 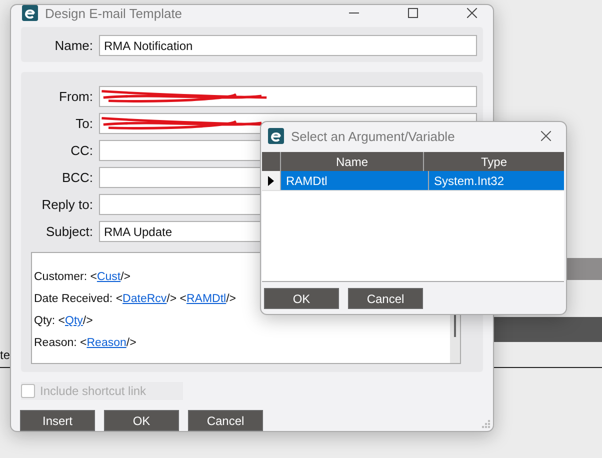 What do you see at coordinates (373, 136) in the screenshot?
I see `window-title: Select an Argument/Variable` at bounding box center [373, 136].